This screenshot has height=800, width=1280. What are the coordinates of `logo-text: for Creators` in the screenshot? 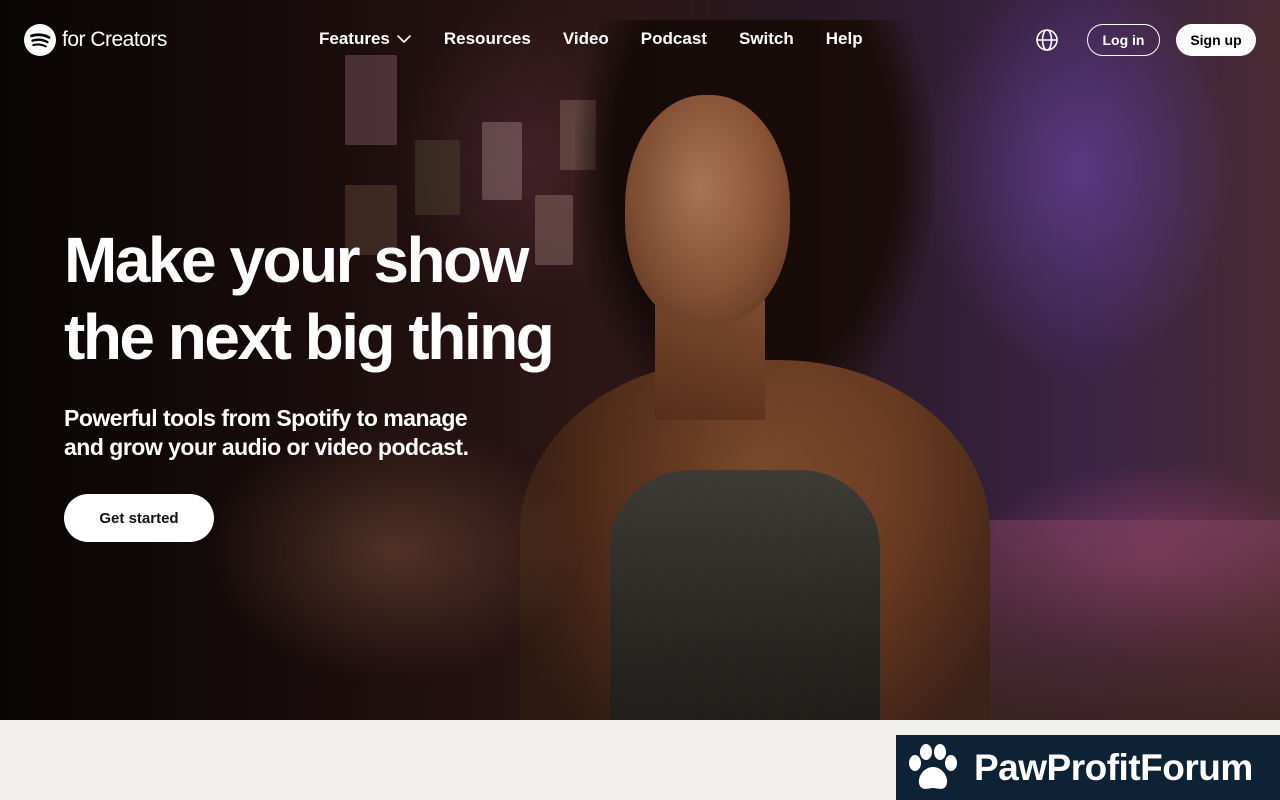 It's located at (114, 39).